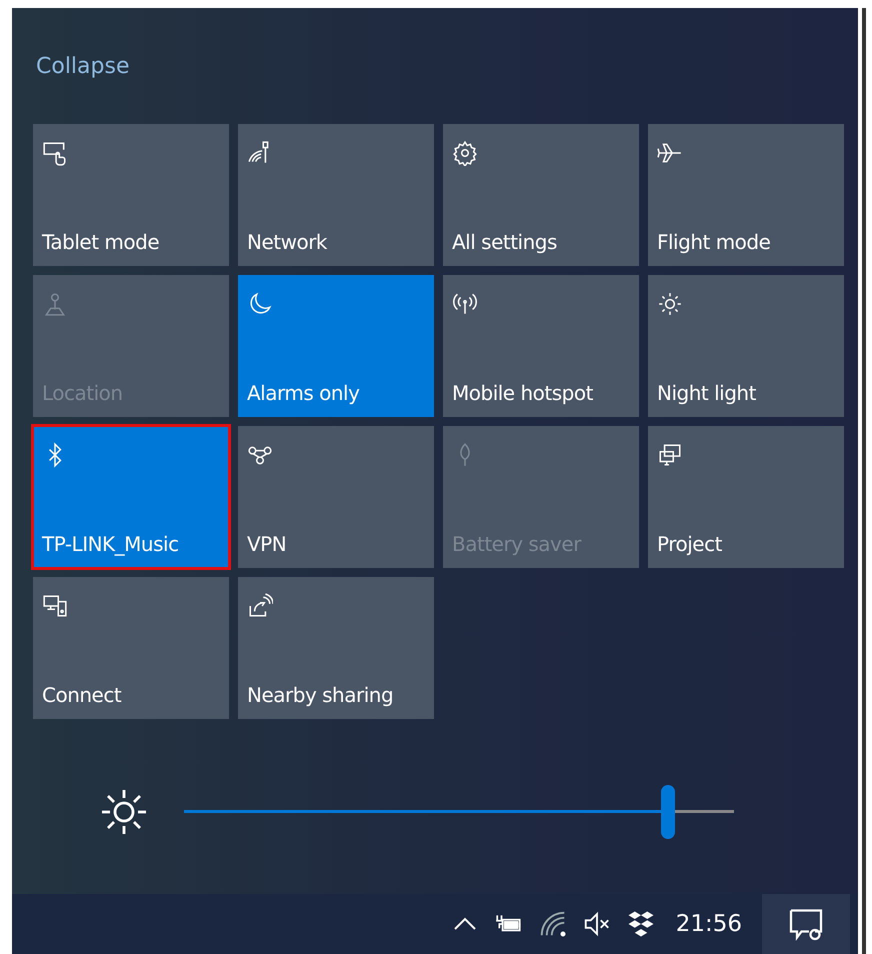 This screenshot has height=954, width=872. I want to click on quick-action-tile: All settings, so click(541, 195).